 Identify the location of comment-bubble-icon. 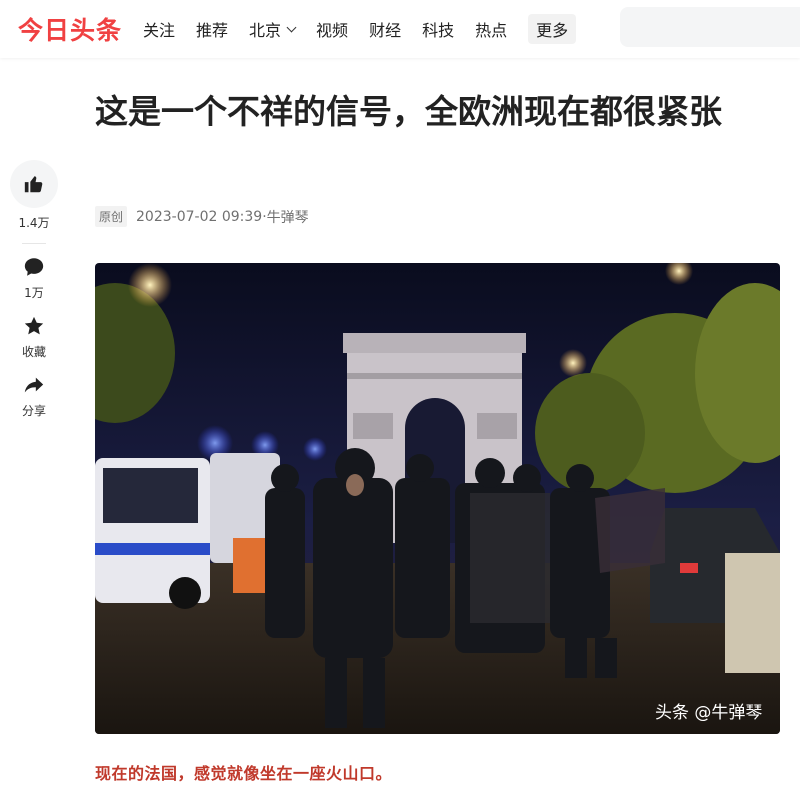
(34, 267).